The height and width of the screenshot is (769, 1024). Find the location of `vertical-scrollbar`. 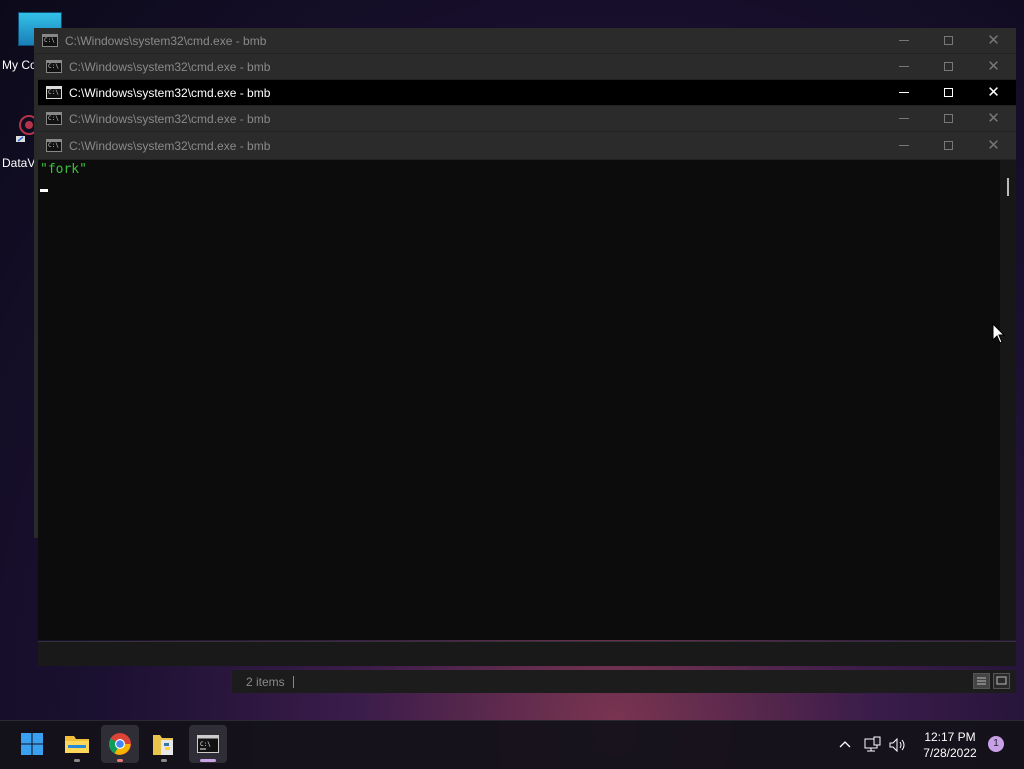

vertical-scrollbar is located at coordinates (1008, 400).